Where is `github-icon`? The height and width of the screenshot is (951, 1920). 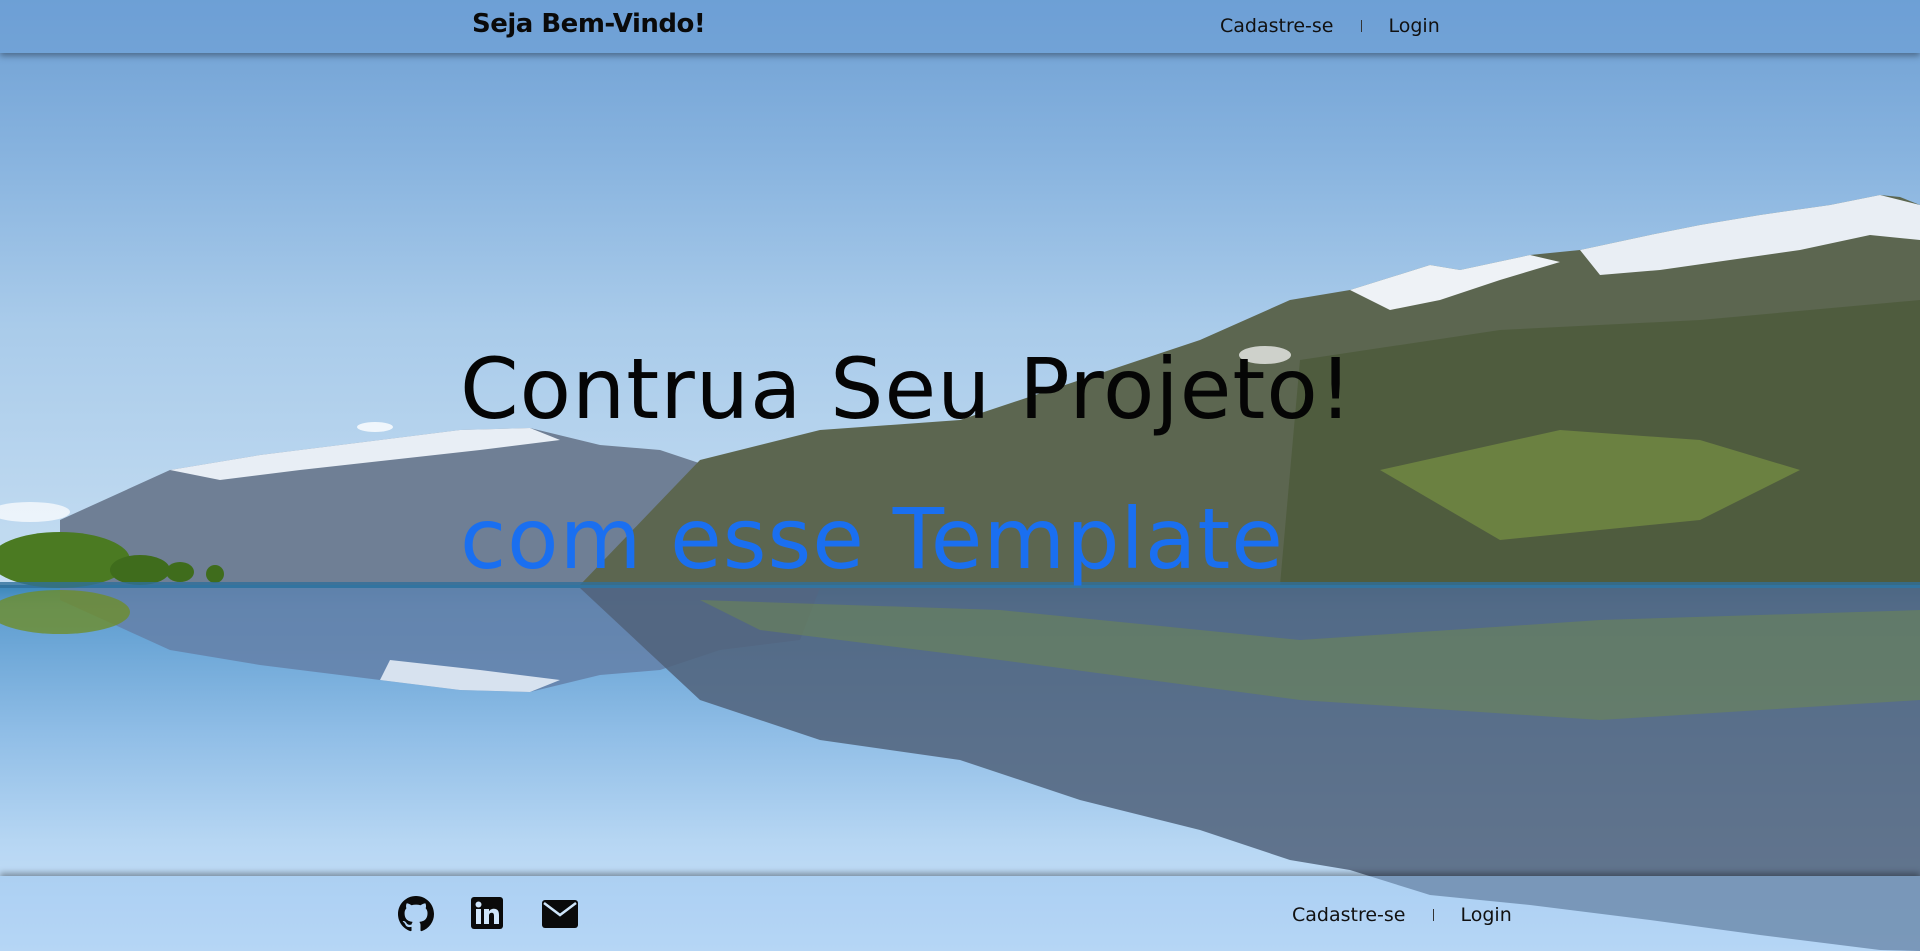
github-icon is located at coordinates (416, 914).